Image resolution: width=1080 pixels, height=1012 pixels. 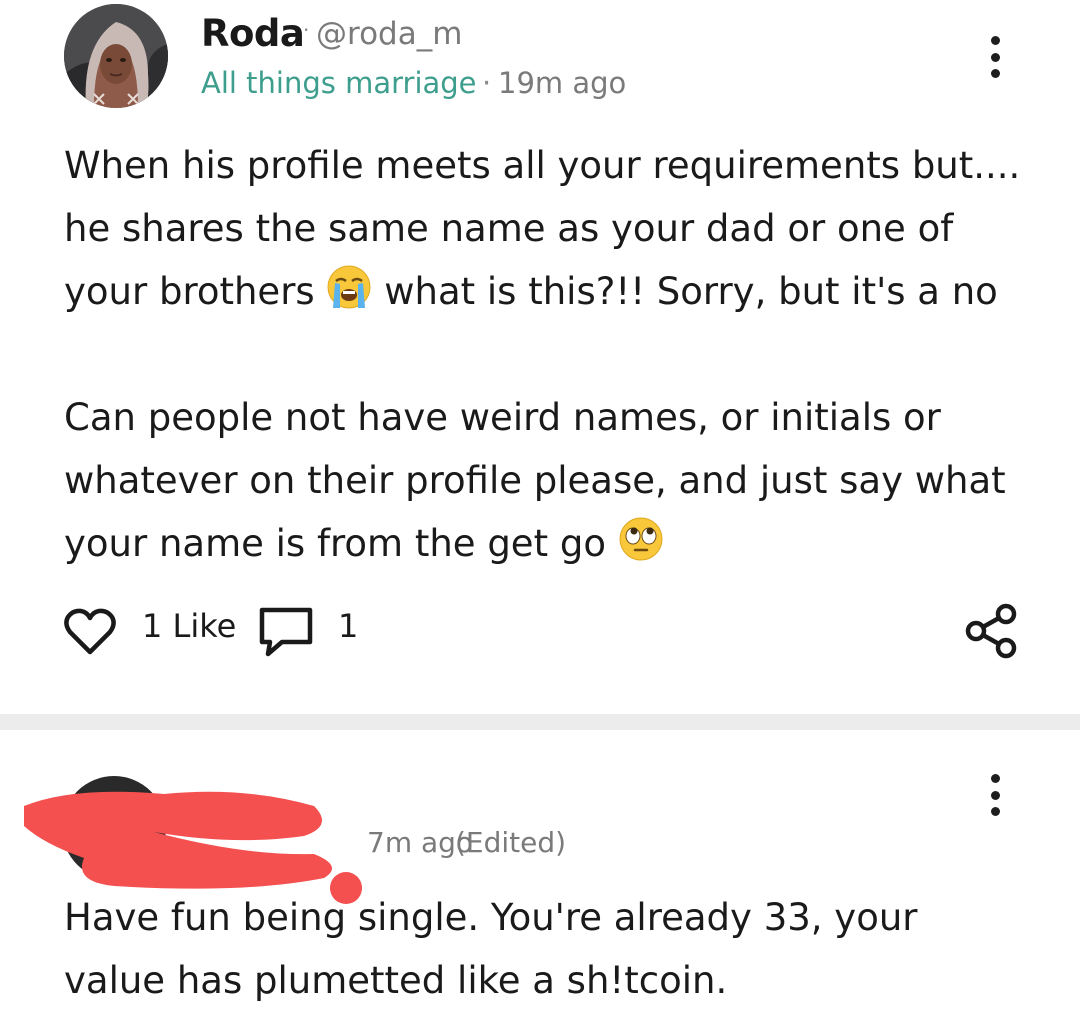 I want to click on comment-more-options-button, so click(x=995, y=795).